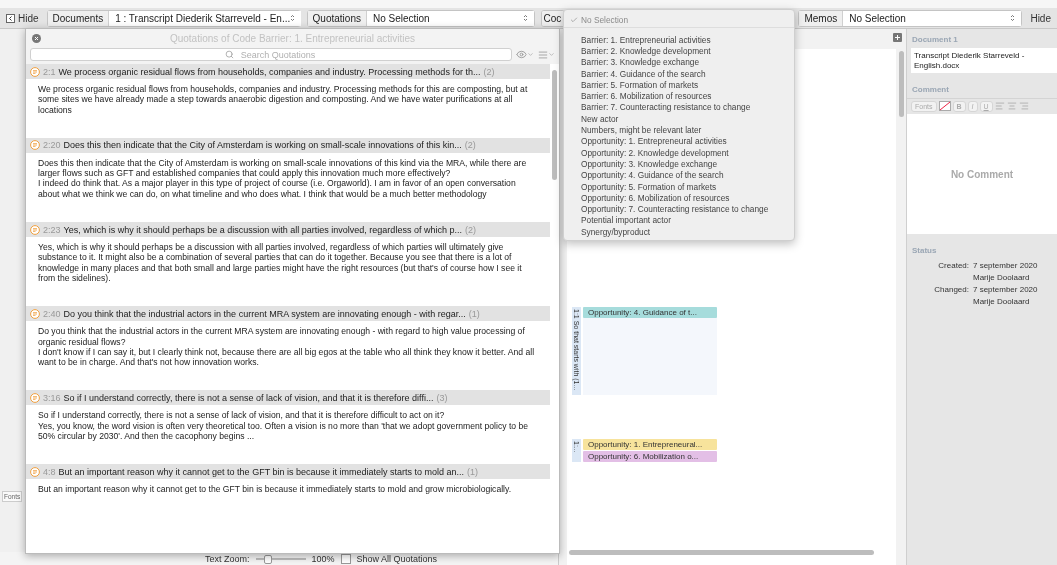 The image size is (1057, 565). Describe the element at coordinates (679, 107) in the screenshot. I see `menu-item: Barrier: 7. Counteracting resistance to change` at that location.